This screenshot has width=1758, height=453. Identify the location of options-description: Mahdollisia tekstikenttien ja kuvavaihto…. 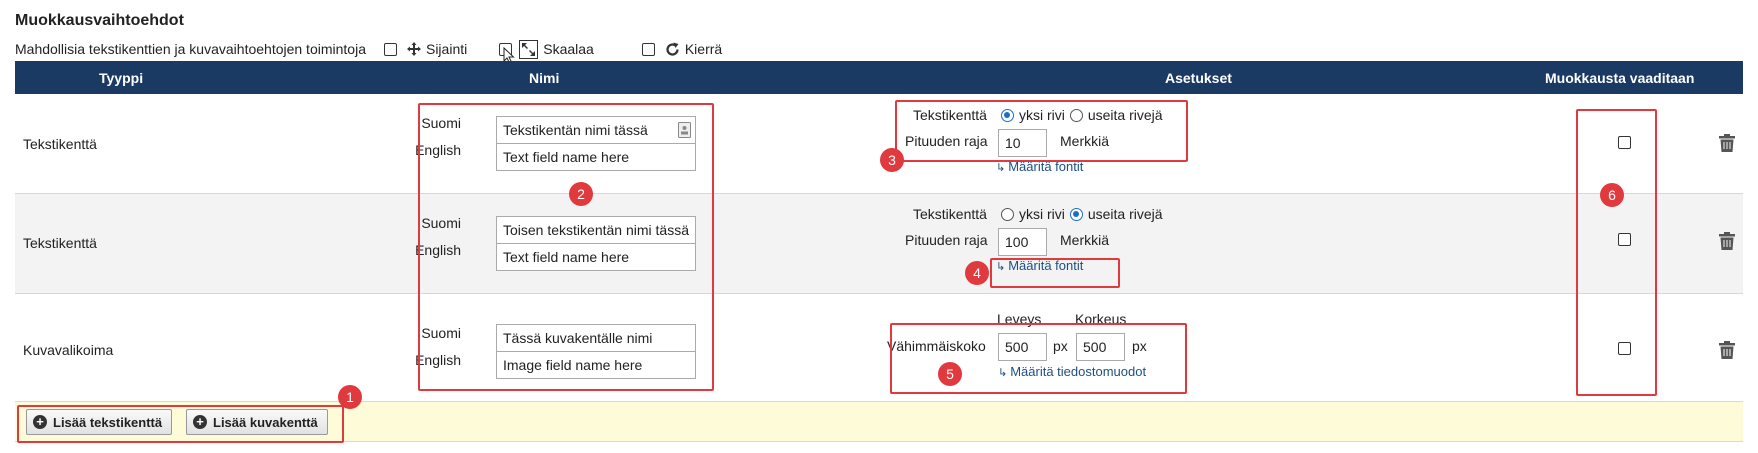
(190, 49).